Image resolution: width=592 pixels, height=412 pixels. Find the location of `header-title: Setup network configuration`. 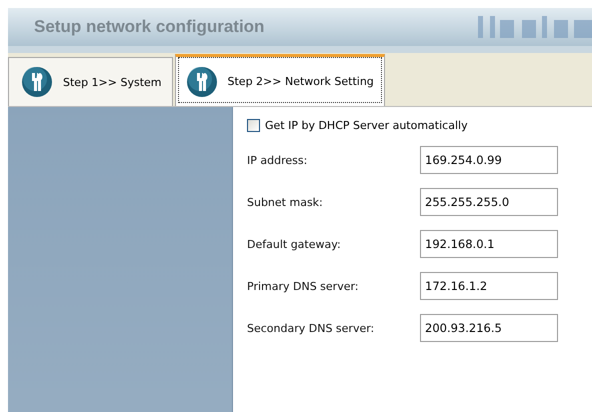

header-title: Setup network configuration is located at coordinates (149, 27).